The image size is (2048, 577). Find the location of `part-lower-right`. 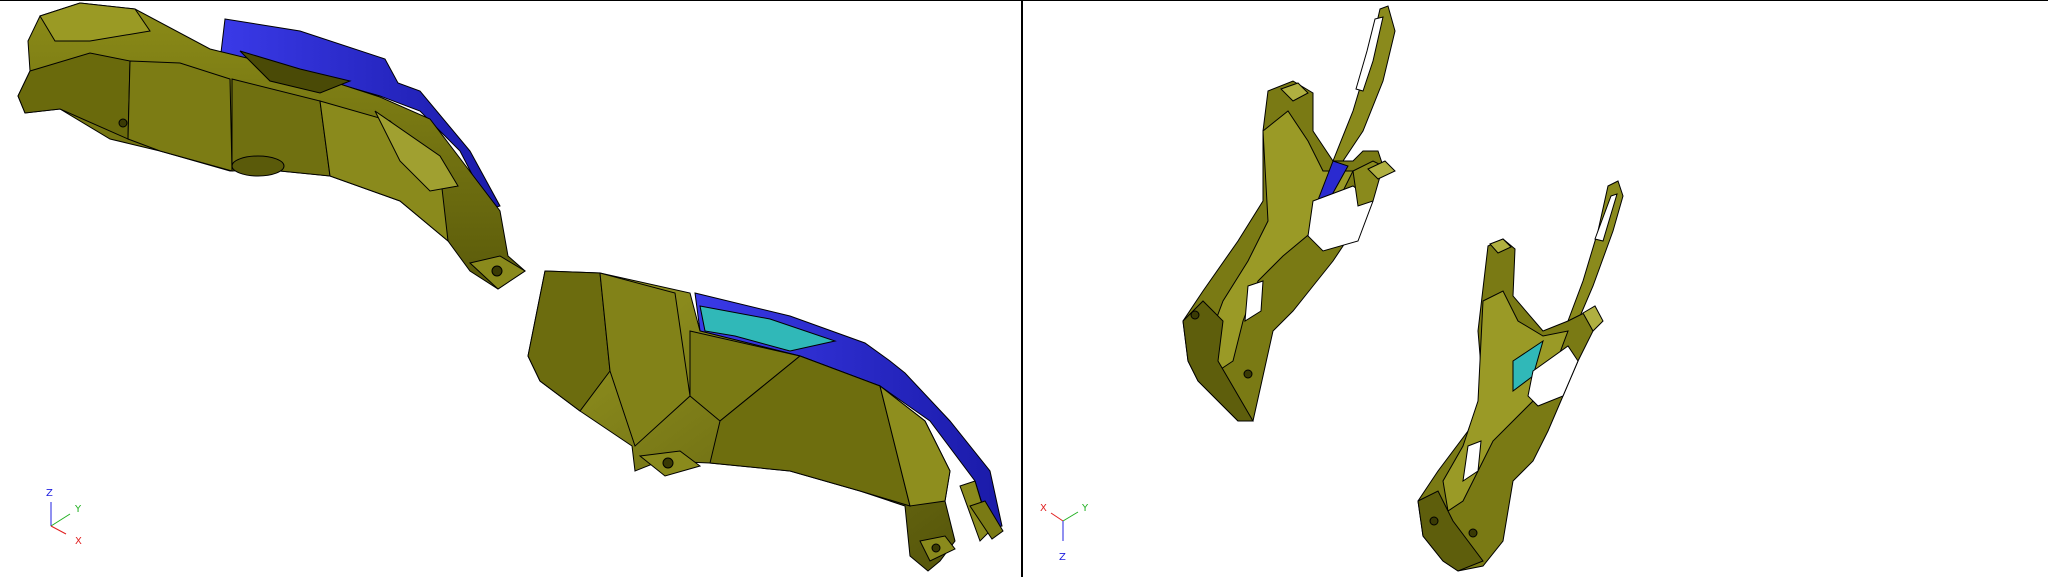

part-lower-right is located at coordinates (765, 421).